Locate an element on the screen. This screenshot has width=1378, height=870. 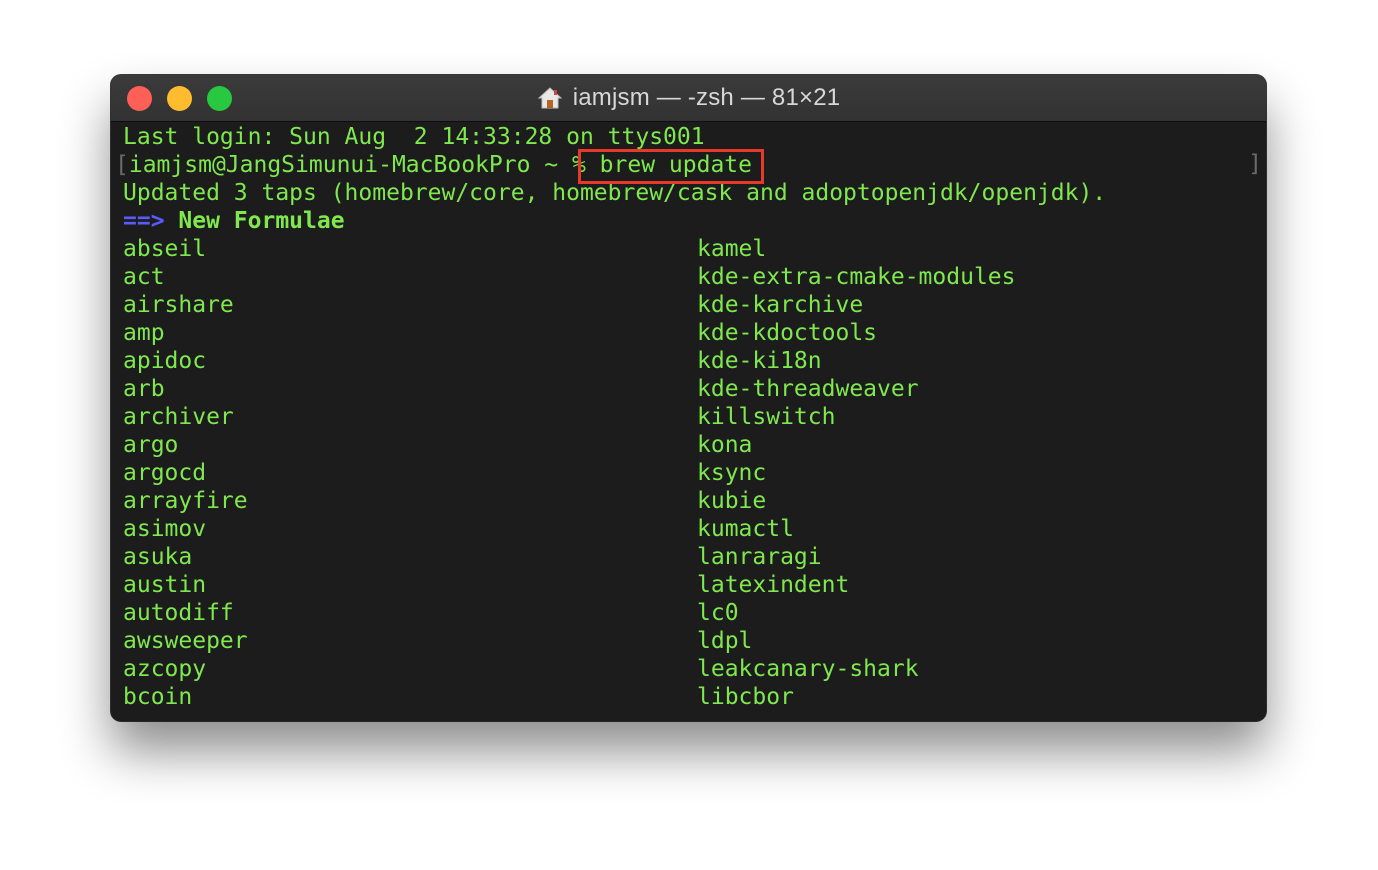
command-highlight-box is located at coordinates (671, 166).